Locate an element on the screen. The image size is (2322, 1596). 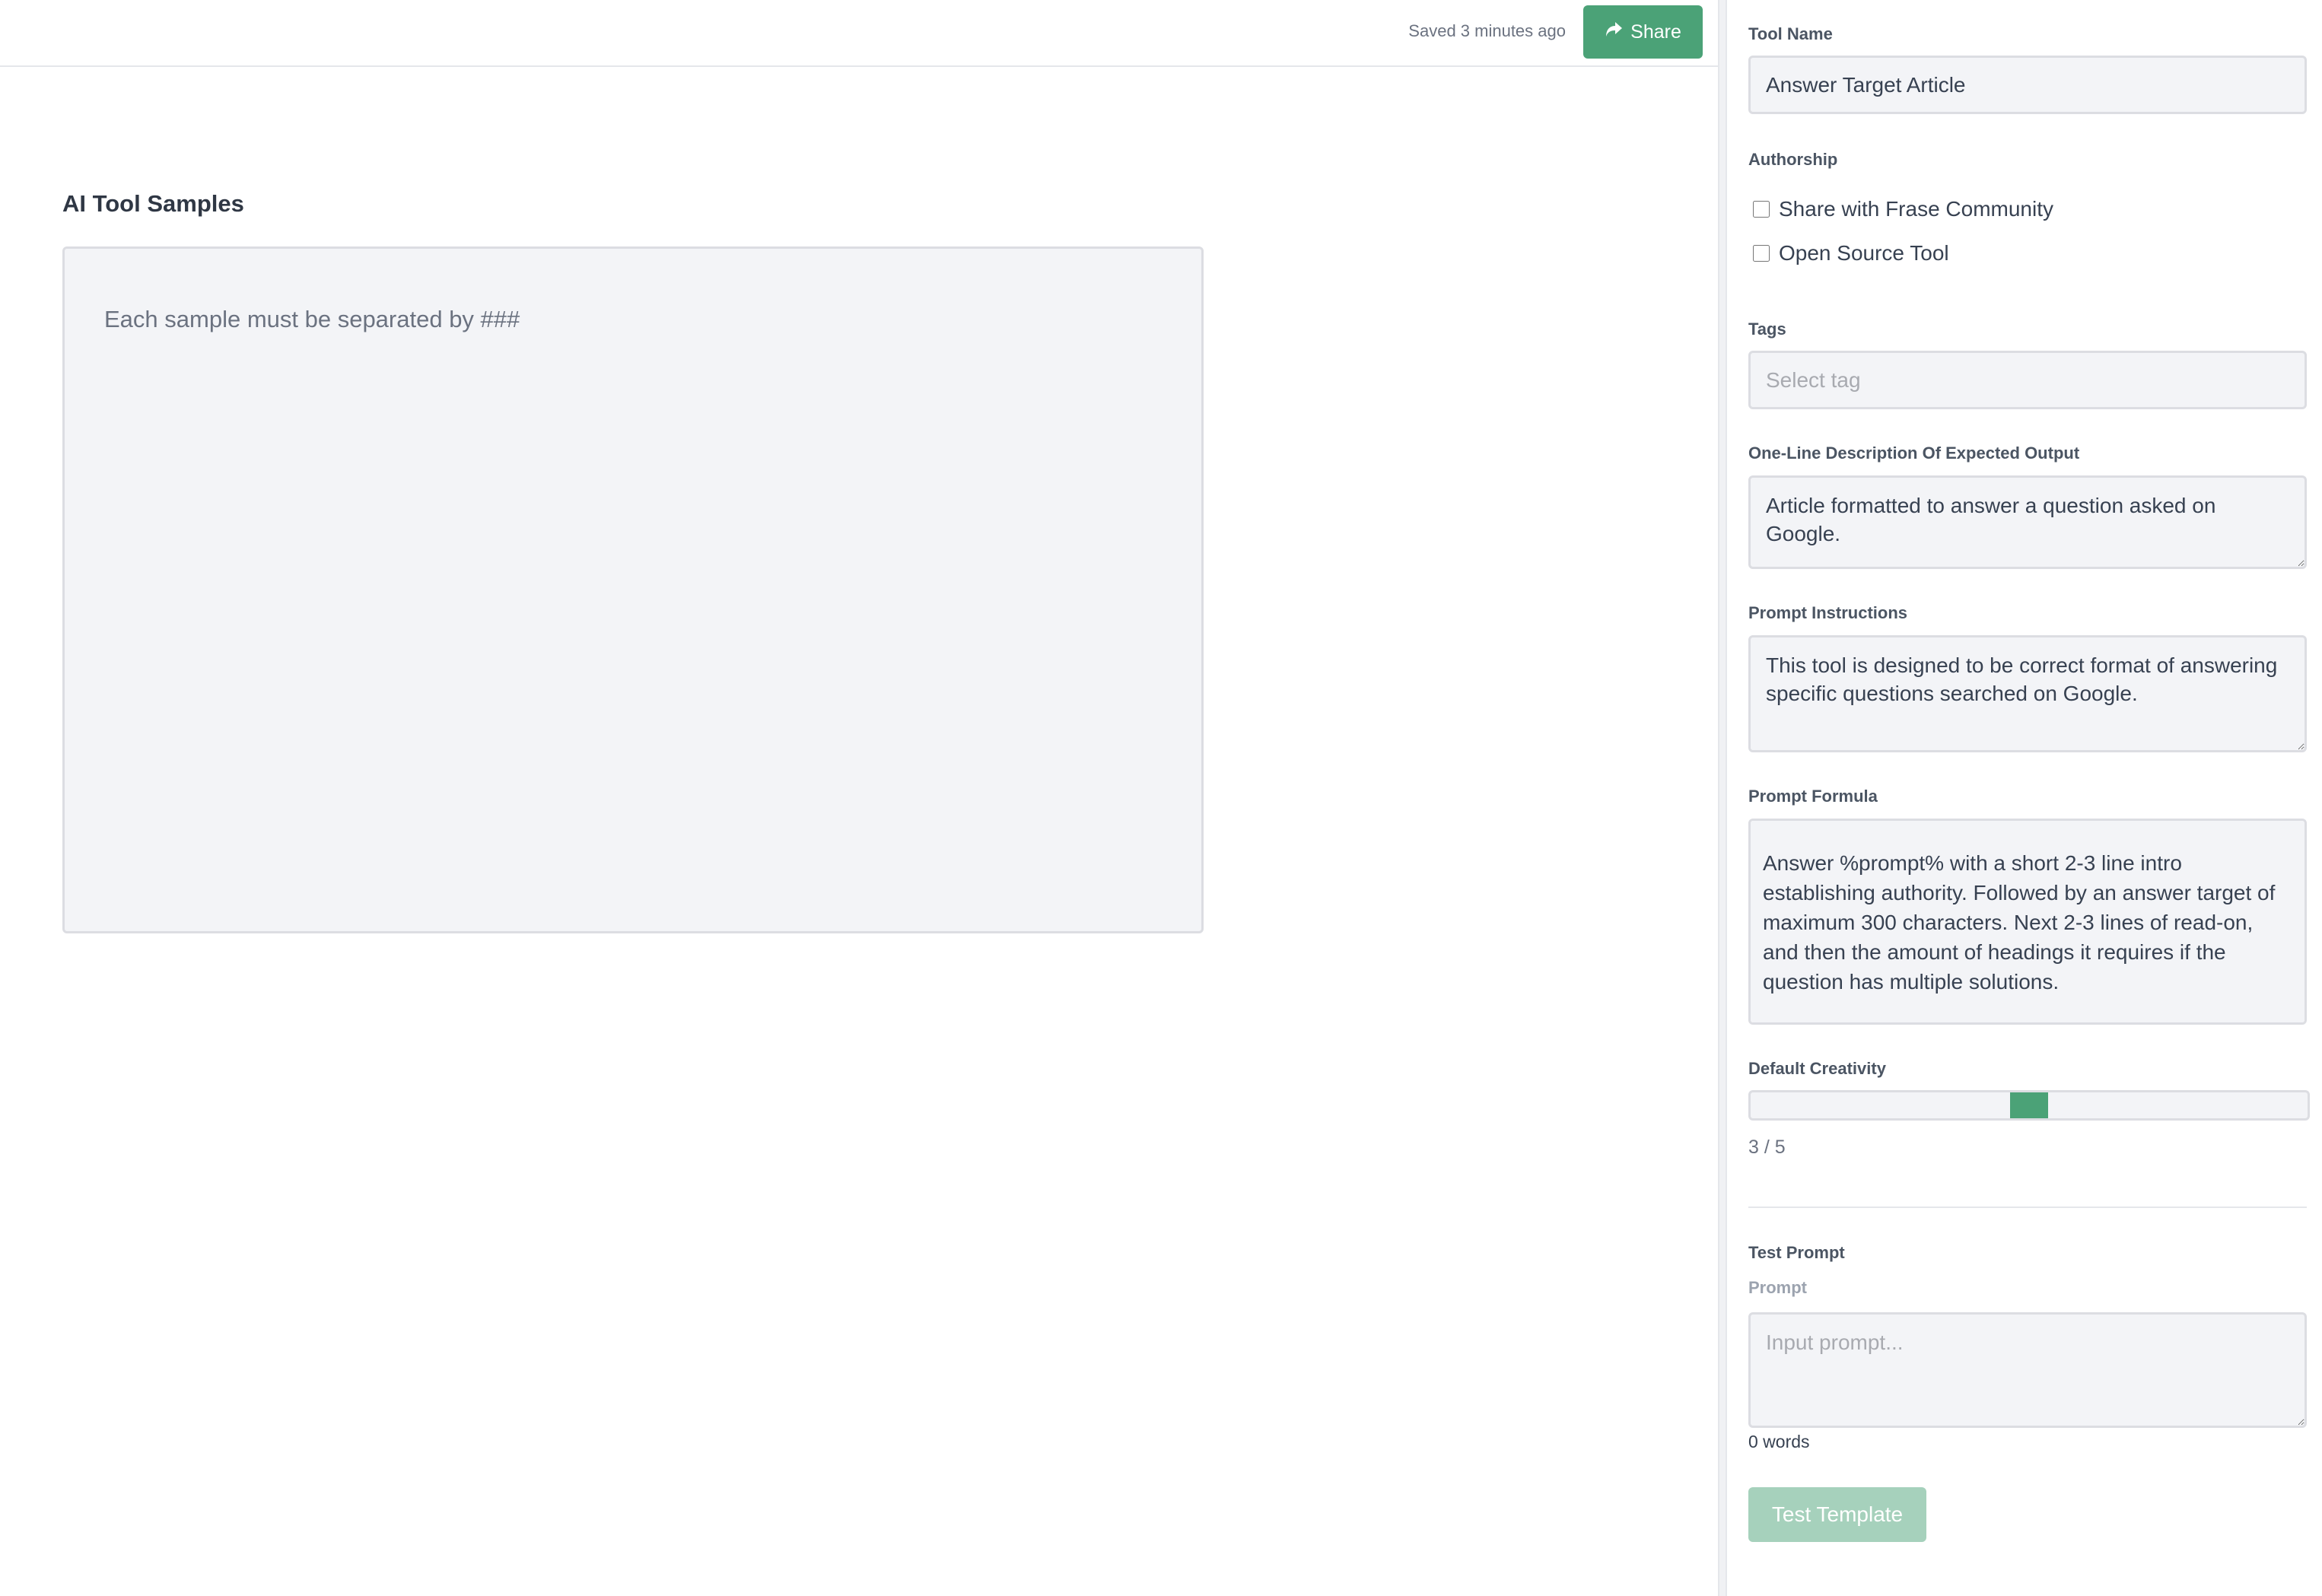
share-arrow-icon is located at coordinates (1614, 32).